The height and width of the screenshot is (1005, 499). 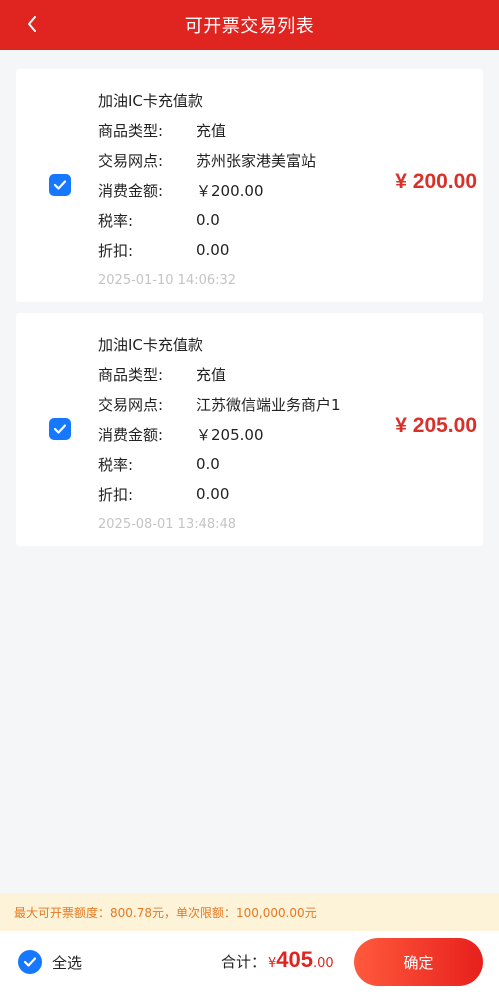 I want to click on select-all-label: 全选, so click(x=67, y=962).